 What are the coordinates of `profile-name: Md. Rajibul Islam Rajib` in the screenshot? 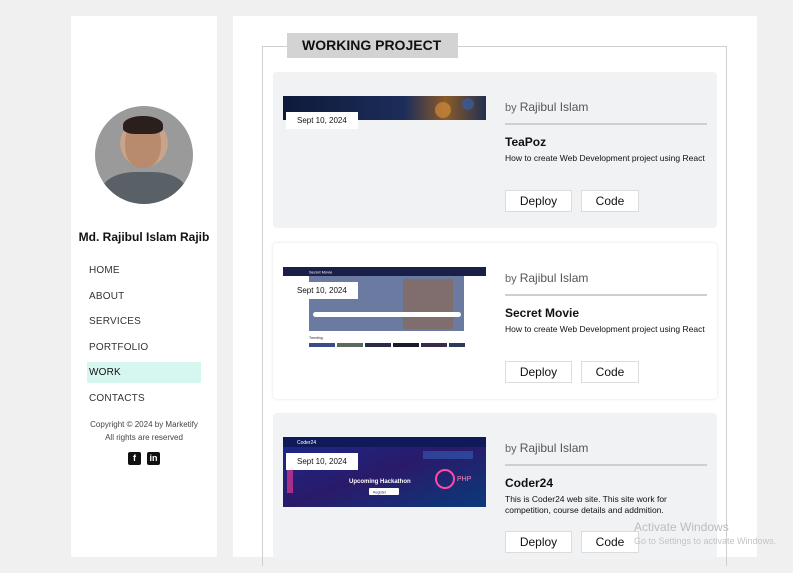 It's located at (144, 237).